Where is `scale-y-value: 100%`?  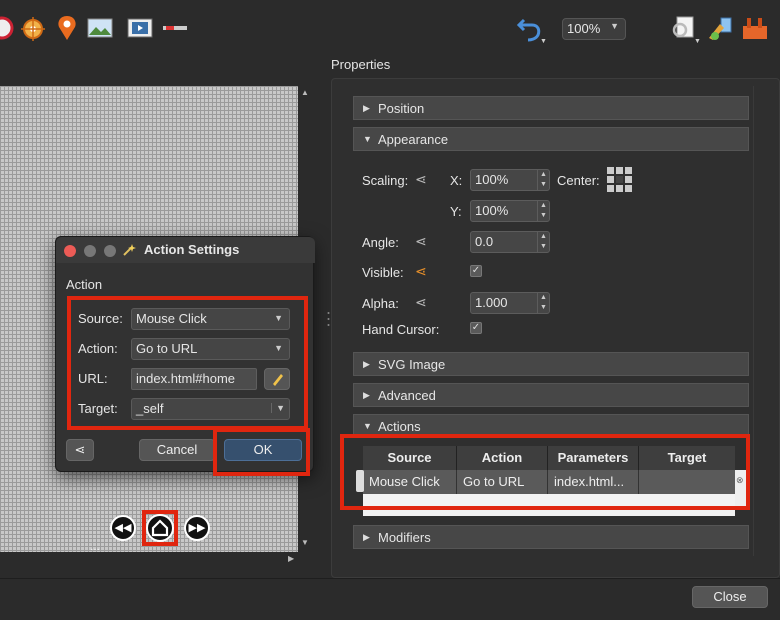 scale-y-value: 100% is located at coordinates (492, 210).